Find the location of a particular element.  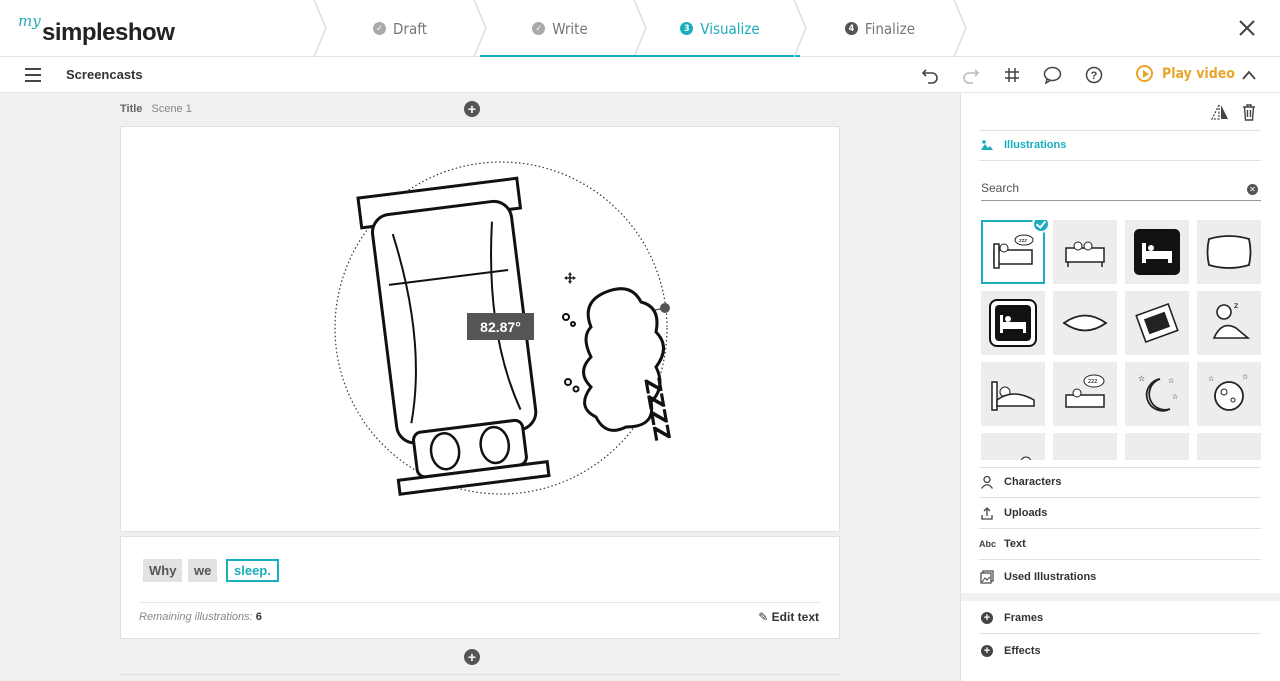

bed-zzz-icon: zzz is located at coordinates (1085, 391).